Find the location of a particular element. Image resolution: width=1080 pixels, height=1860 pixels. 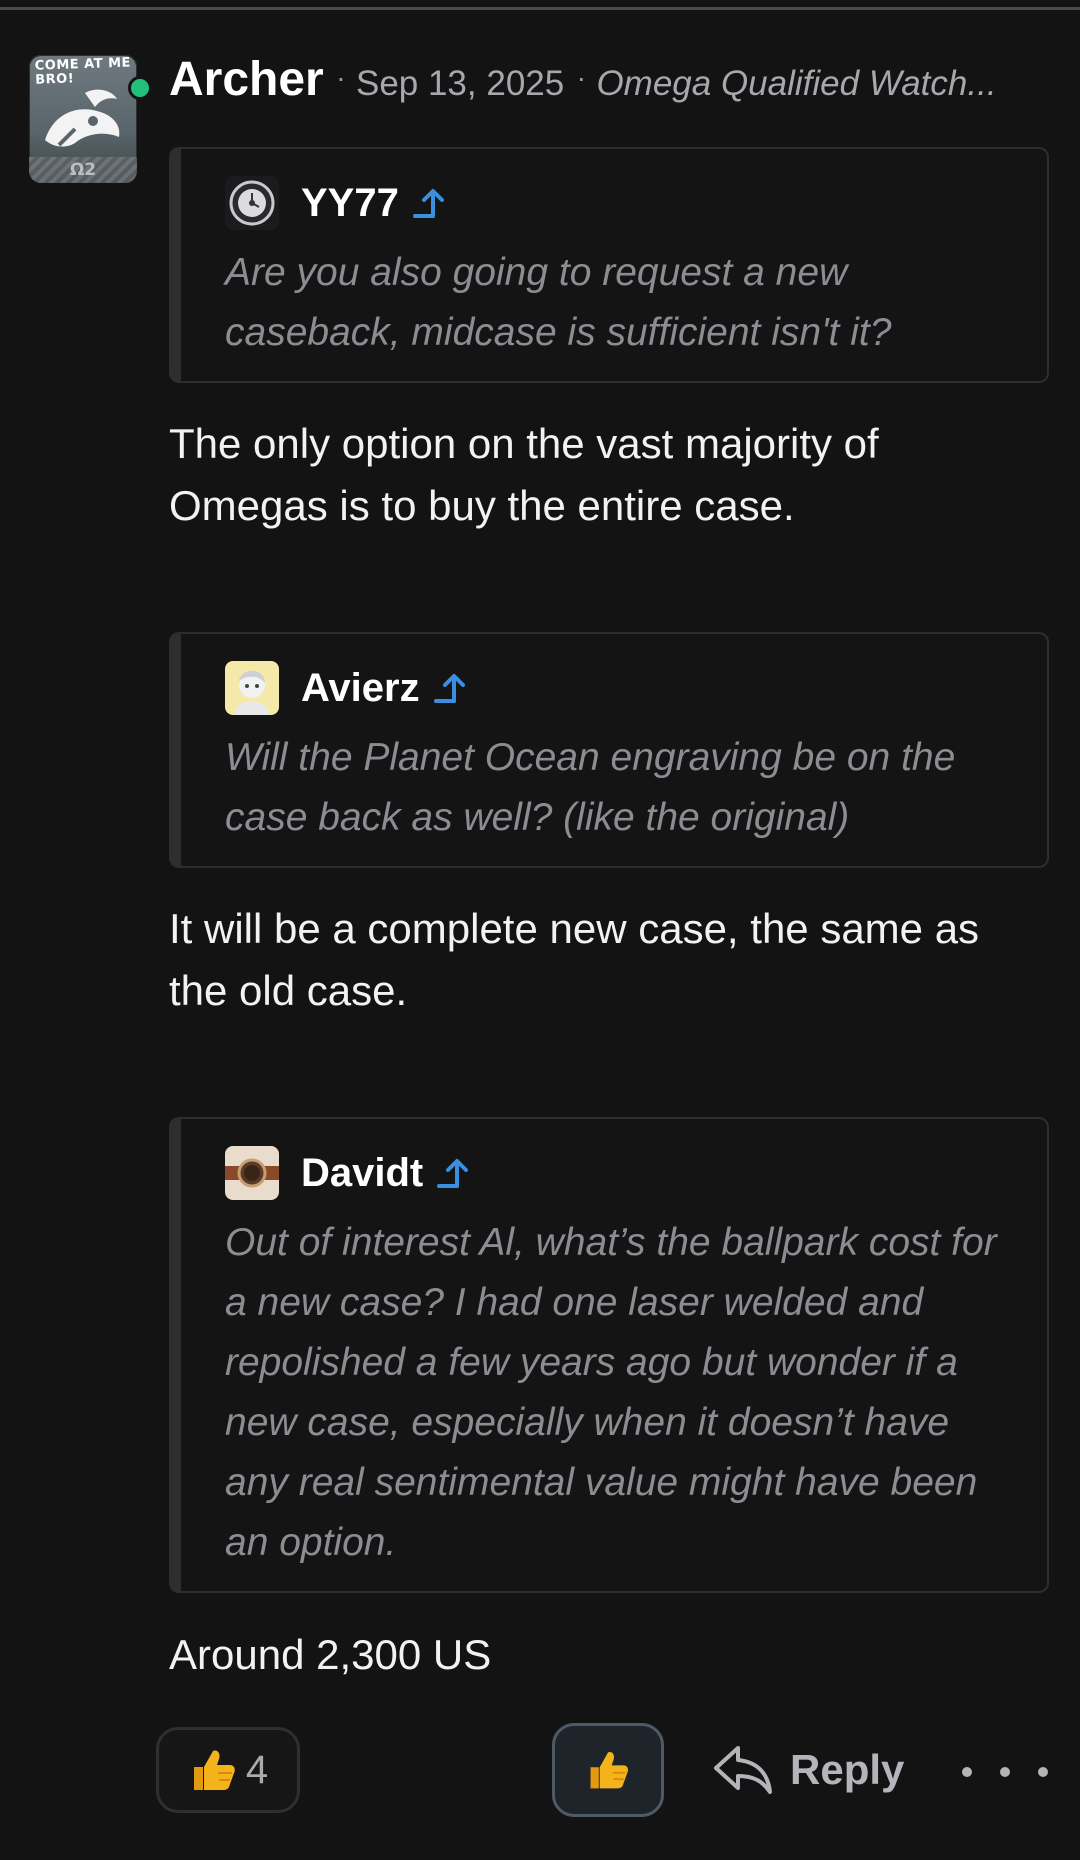

more-options-button is located at coordinates (1005, 1772).